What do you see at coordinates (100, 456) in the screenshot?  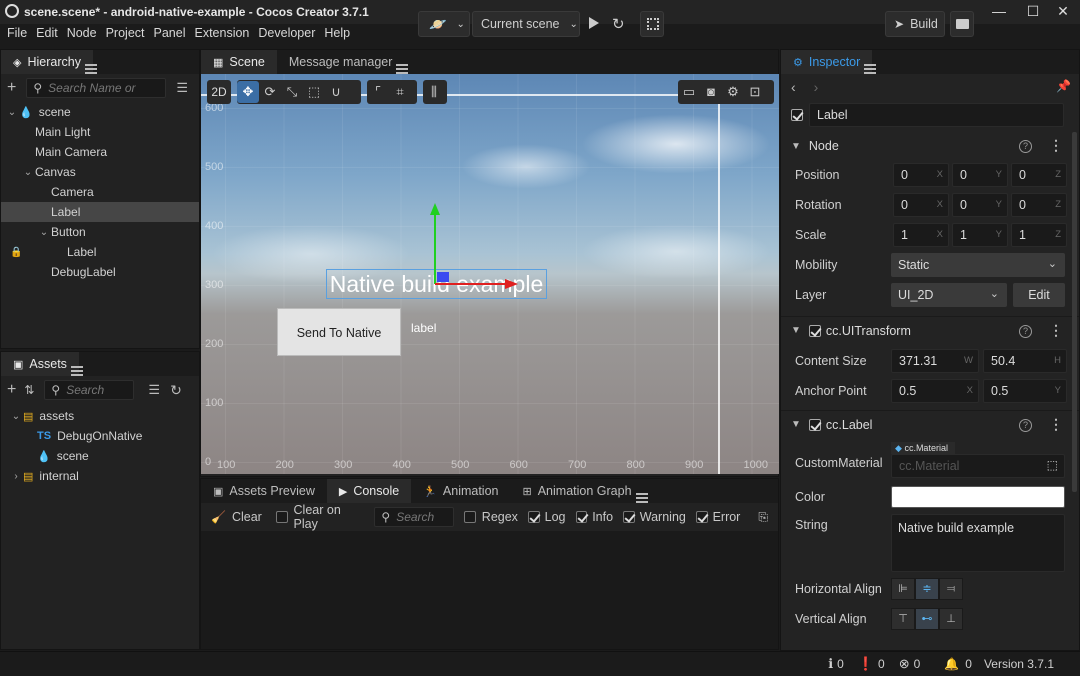 I see `asset-item: 💧 scene` at bounding box center [100, 456].